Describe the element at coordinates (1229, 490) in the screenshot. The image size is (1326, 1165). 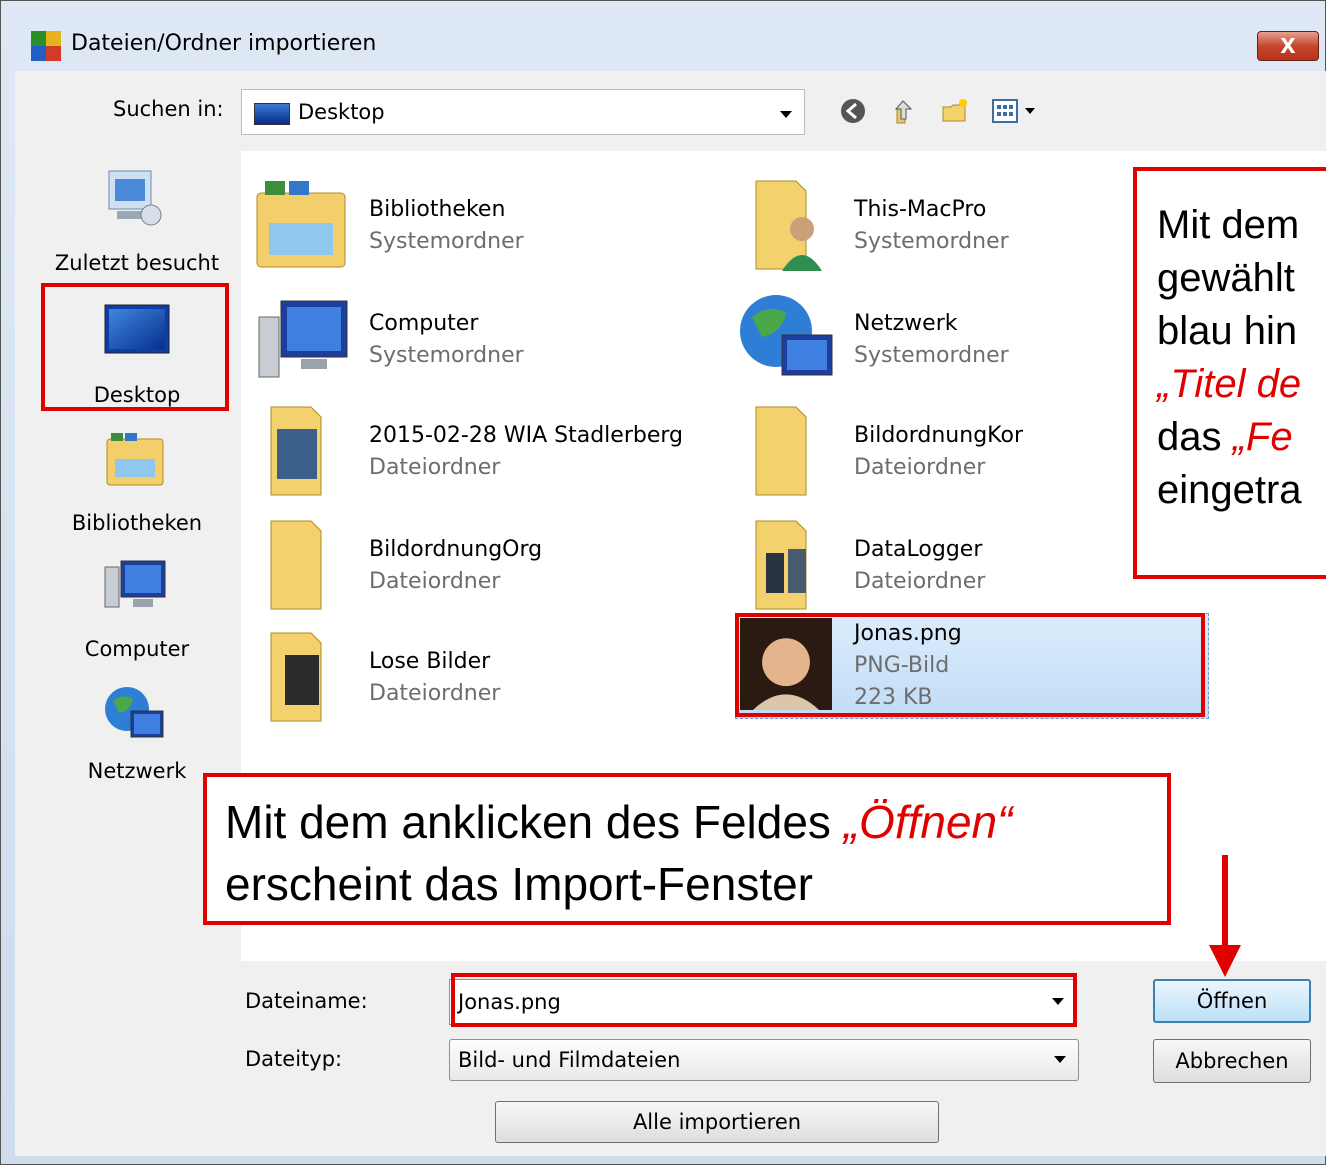
I see `callout-line: eingetra` at that location.